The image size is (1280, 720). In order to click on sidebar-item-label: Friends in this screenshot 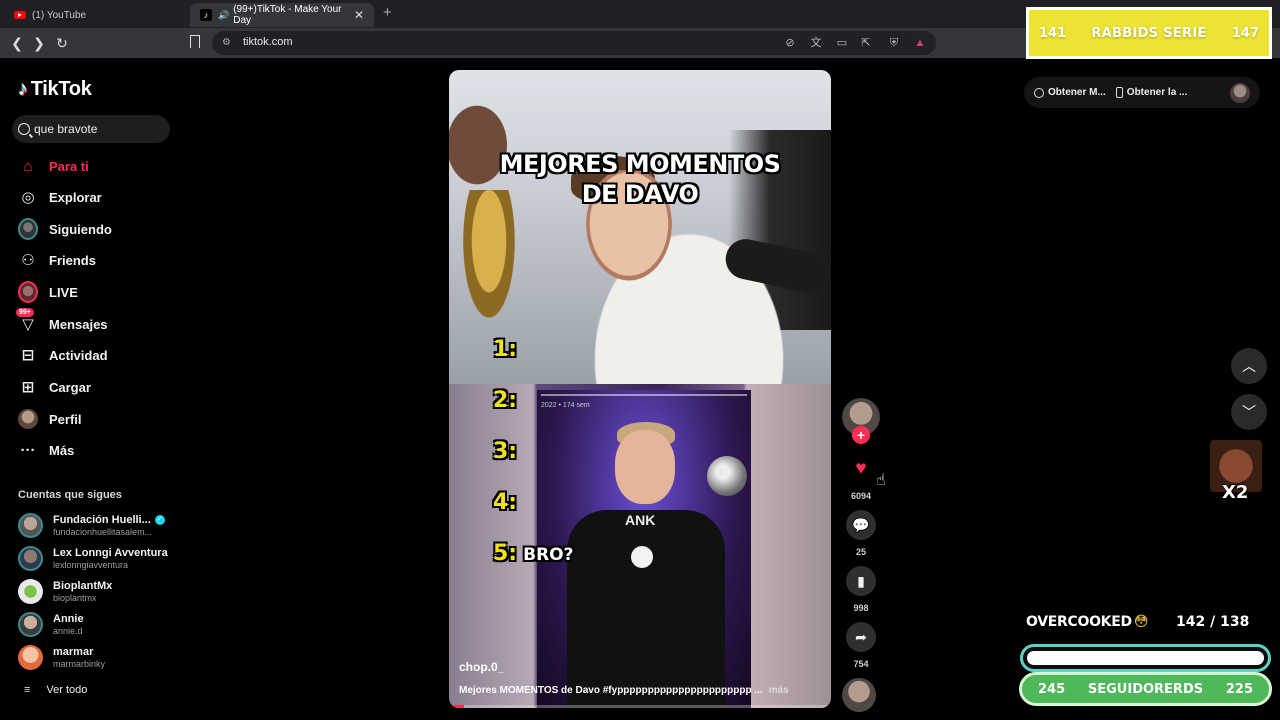, I will do `click(72, 260)`.